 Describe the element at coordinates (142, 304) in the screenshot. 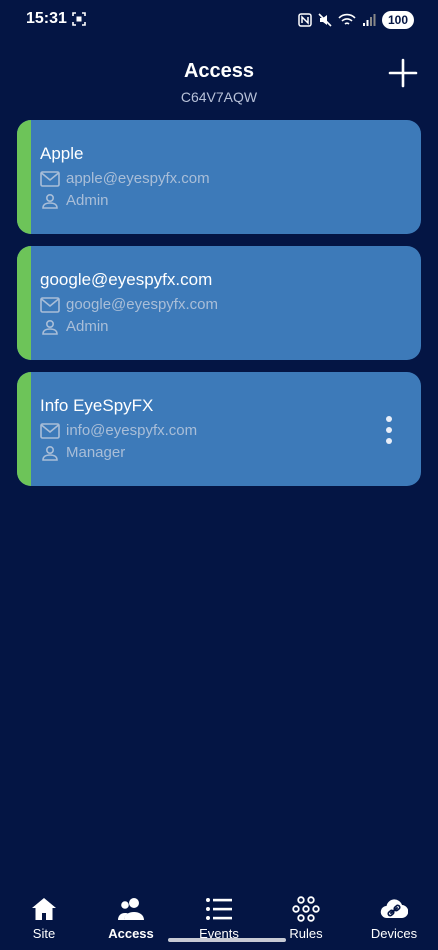

I see `user-email: google@eyespyfx.com` at that location.